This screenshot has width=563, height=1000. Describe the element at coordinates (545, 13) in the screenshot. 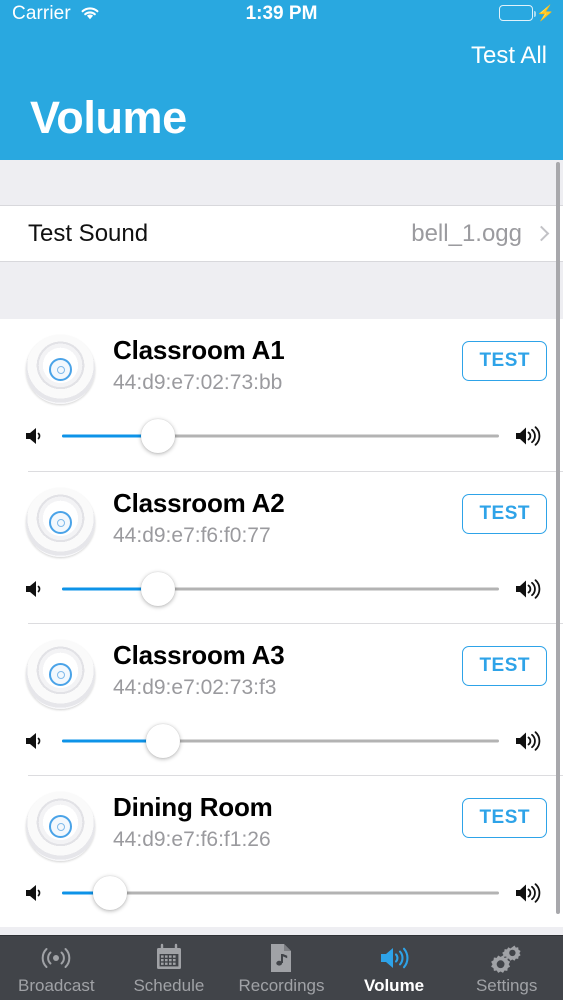

I see `lightning-bolt-icon: ⚡` at that location.